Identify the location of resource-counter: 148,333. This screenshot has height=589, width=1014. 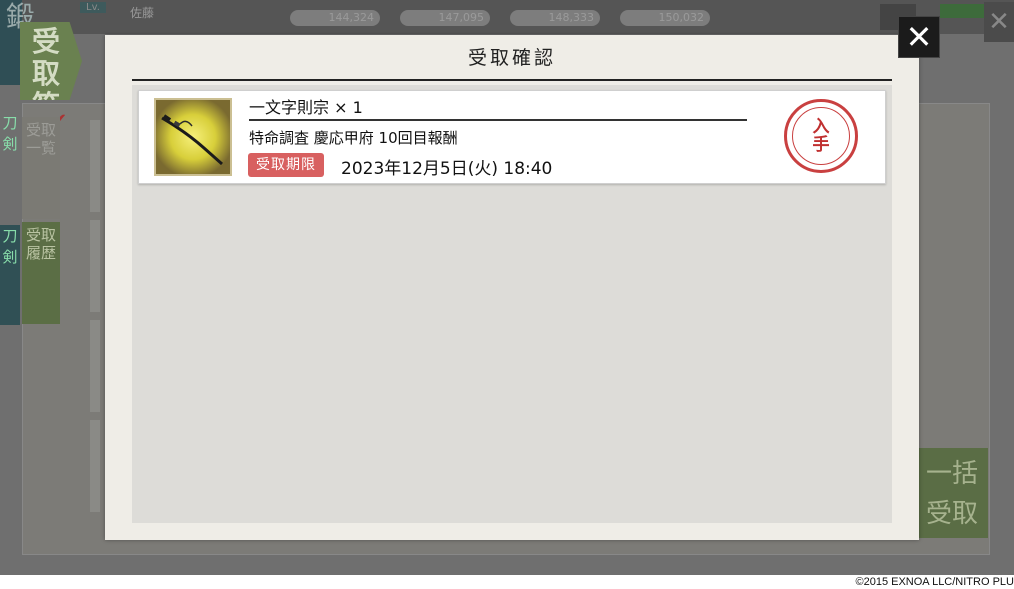
(555, 18).